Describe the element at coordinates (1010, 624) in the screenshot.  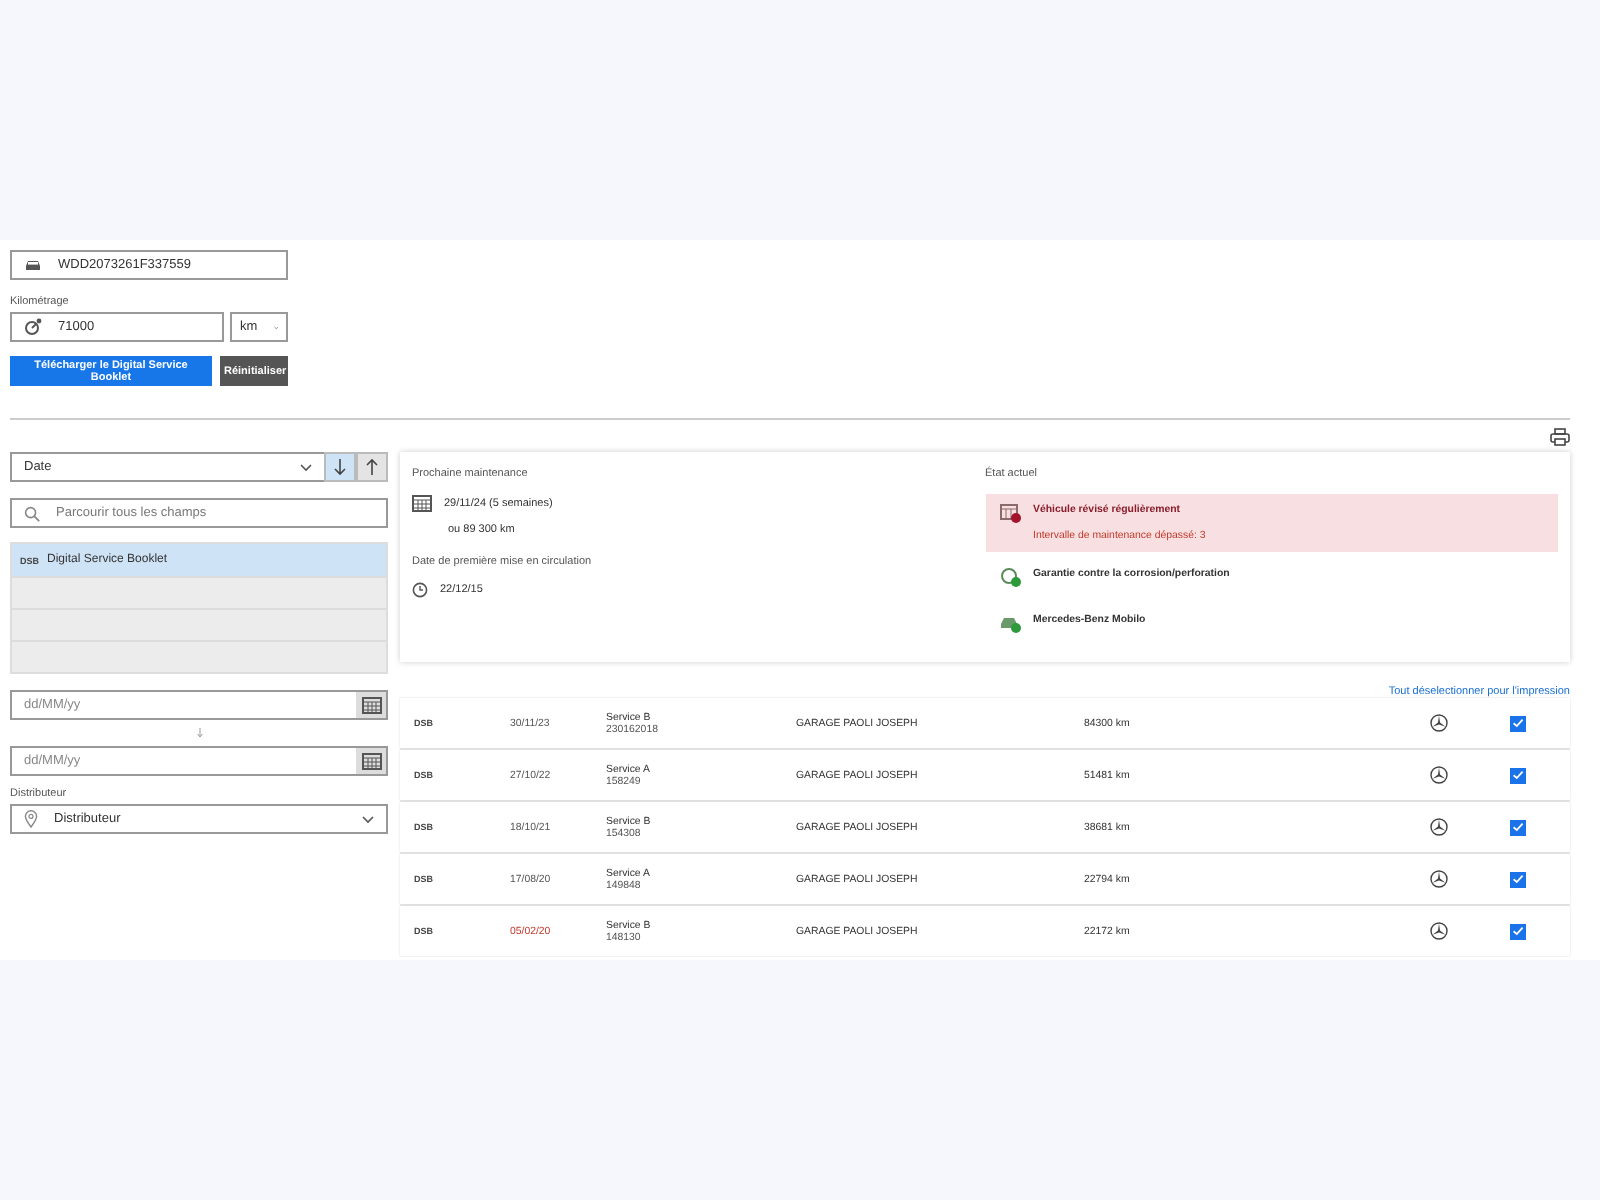
I see `car-check-icon` at that location.